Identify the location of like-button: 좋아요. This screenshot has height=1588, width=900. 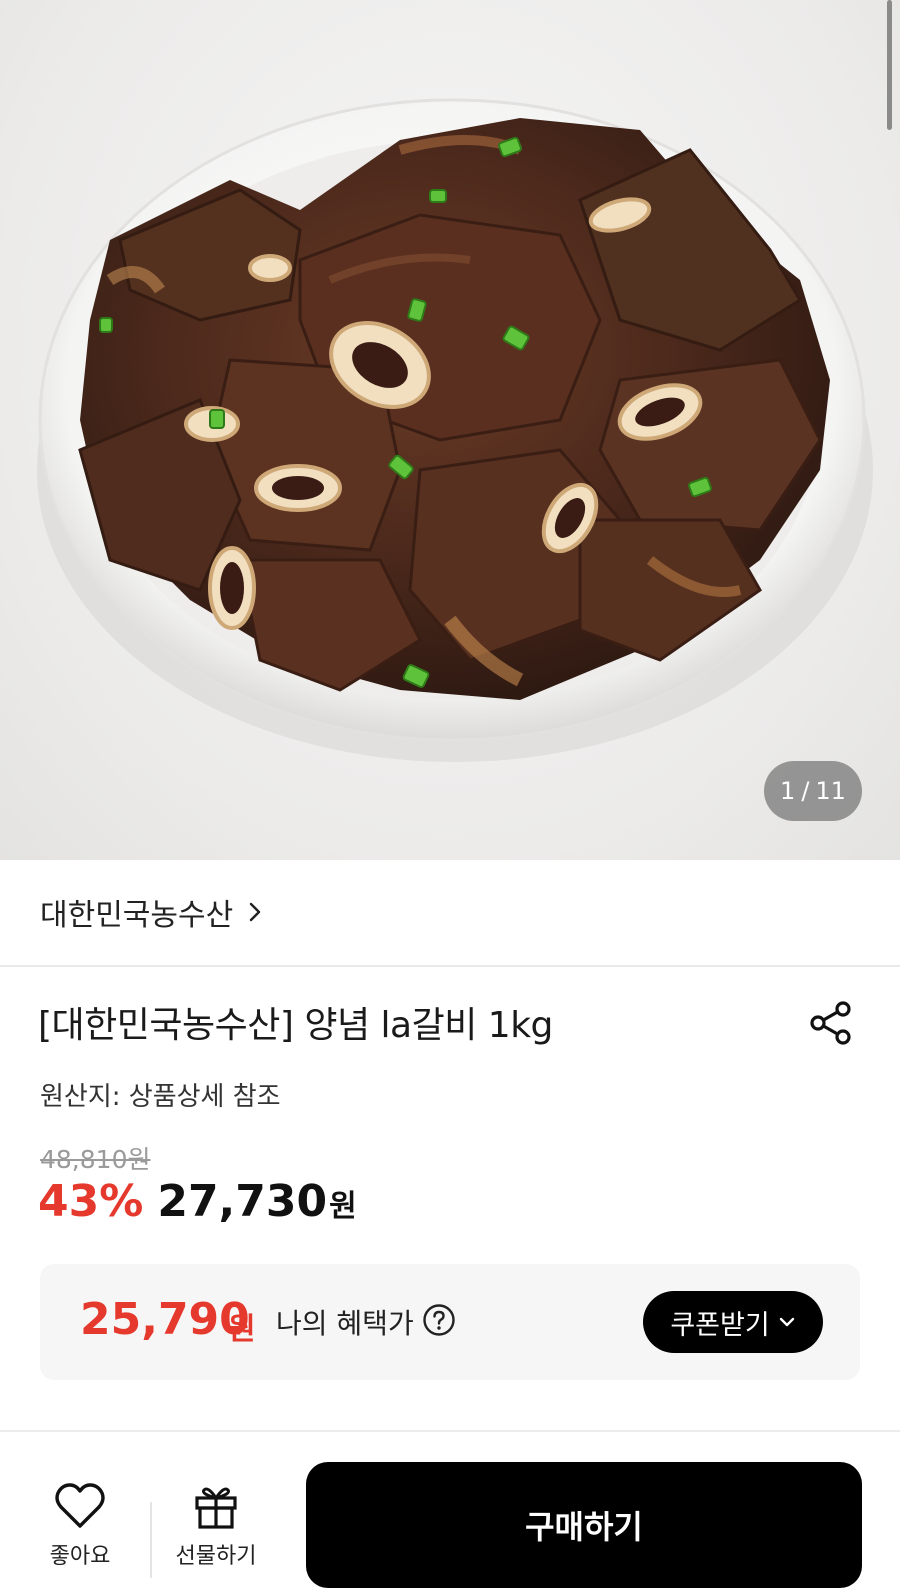
(80, 1527).